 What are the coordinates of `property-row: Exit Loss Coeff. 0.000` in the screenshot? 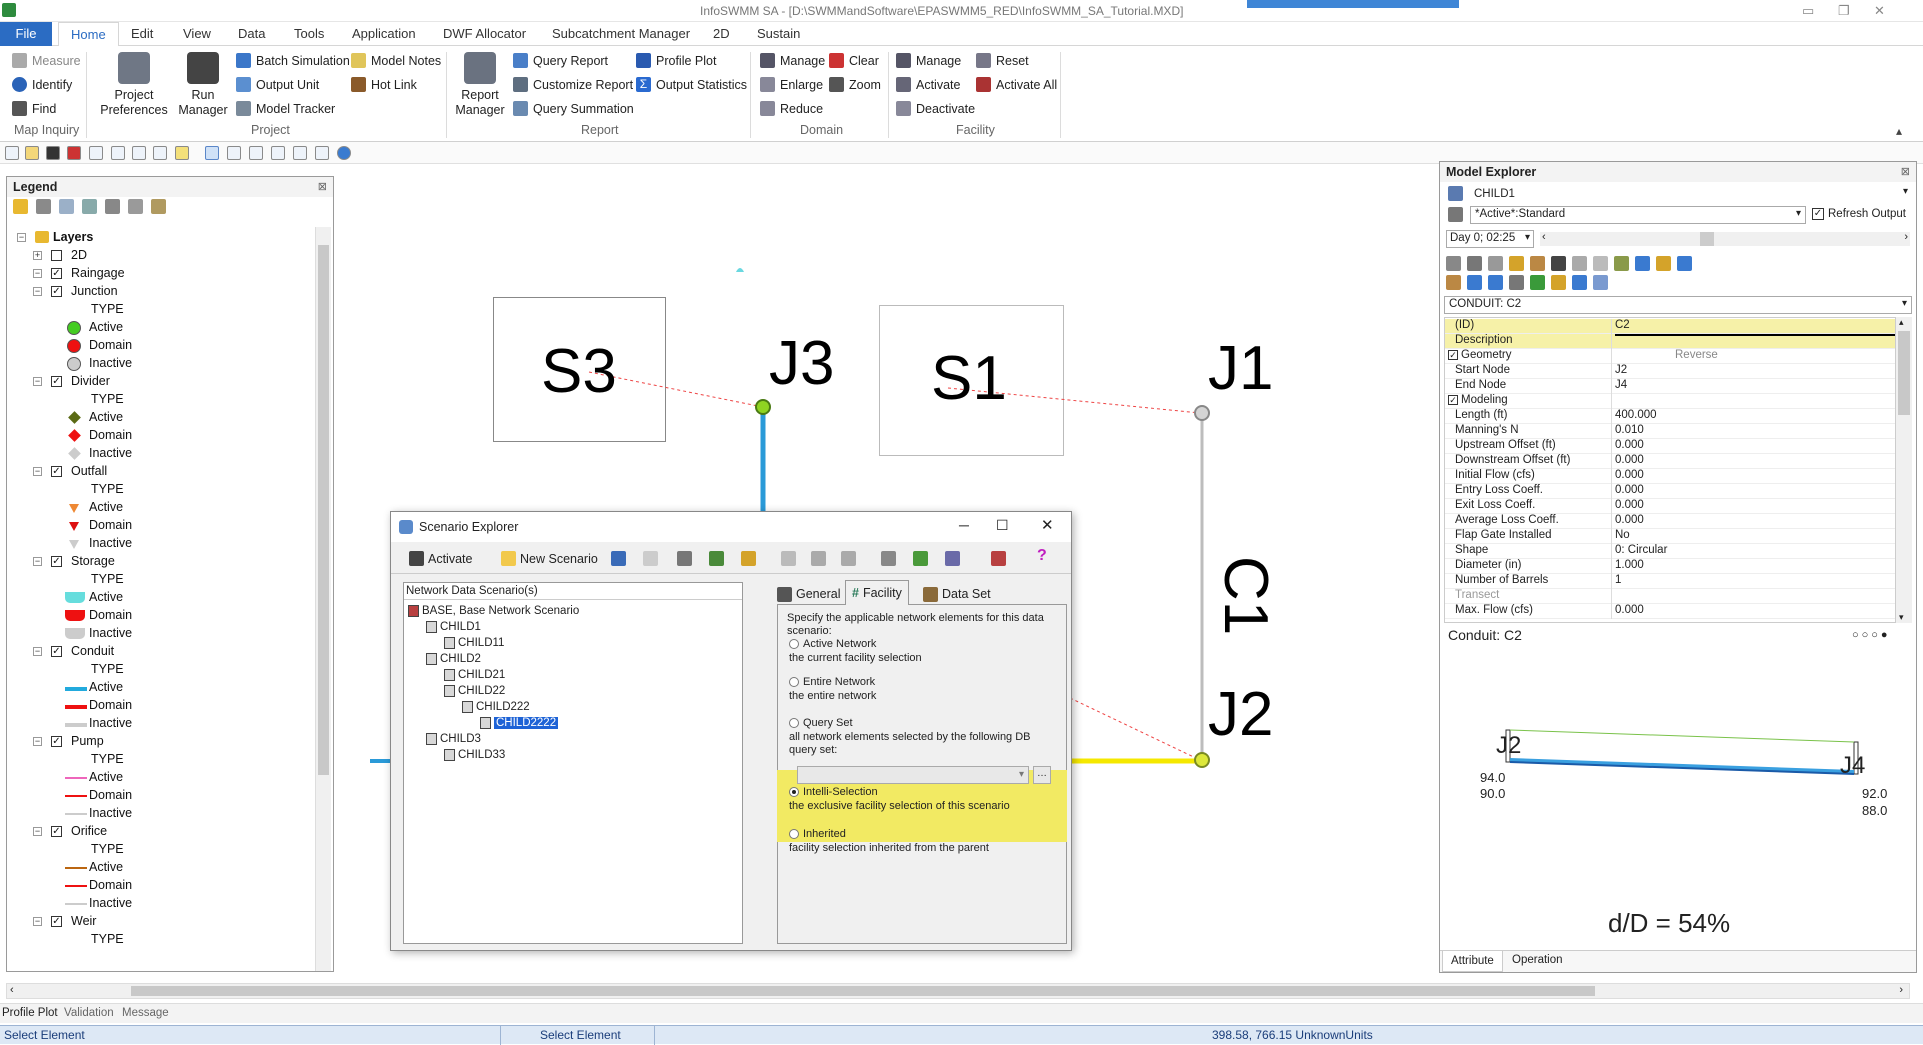 It's located at (1670, 506).